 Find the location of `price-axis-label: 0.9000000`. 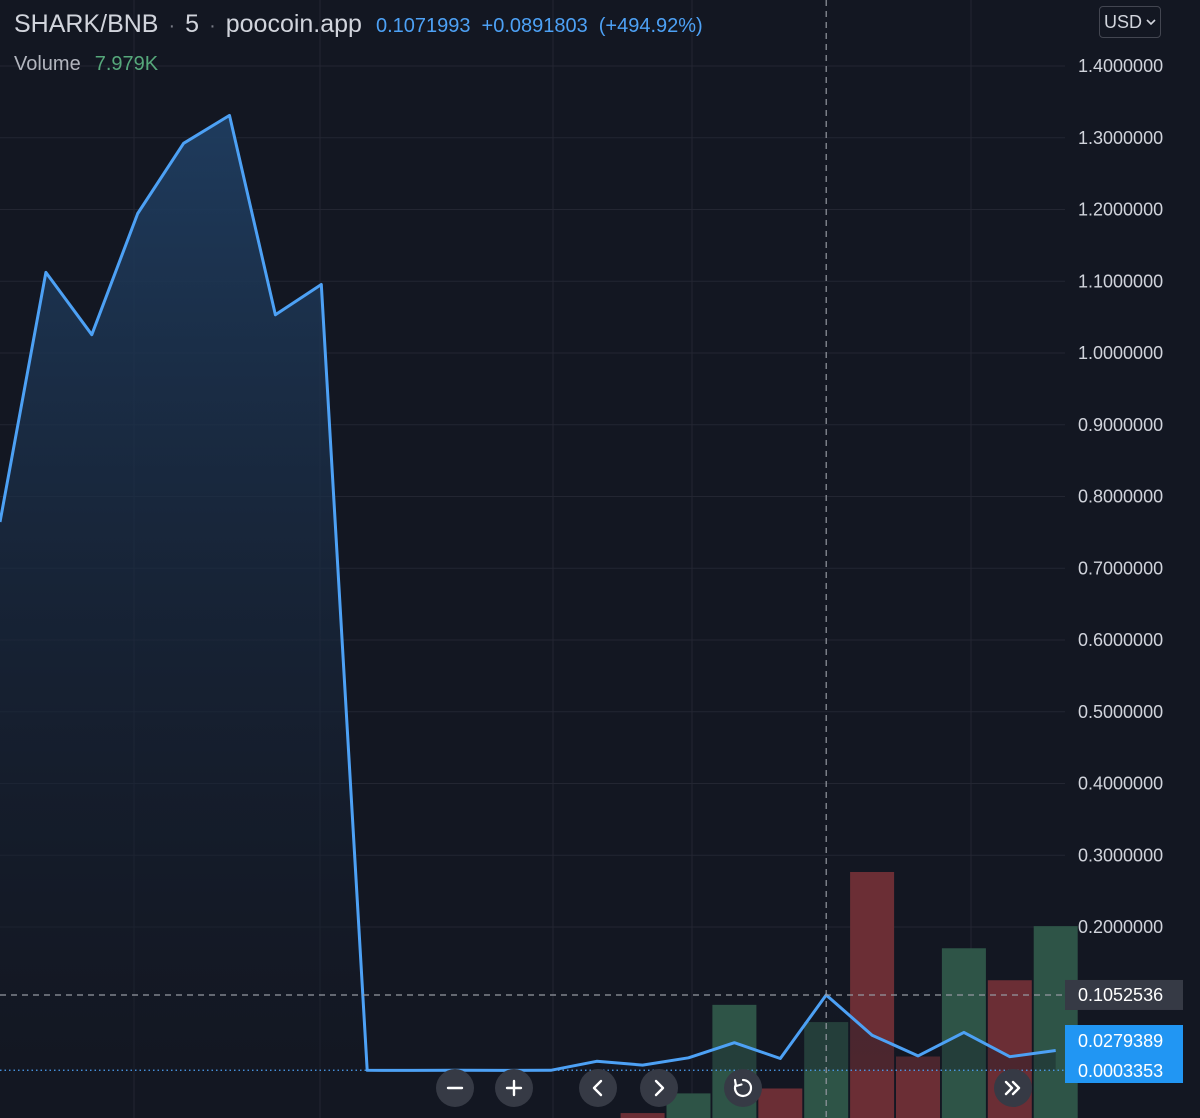

price-axis-label: 0.9000000 is located at coordinates (1120, 425).